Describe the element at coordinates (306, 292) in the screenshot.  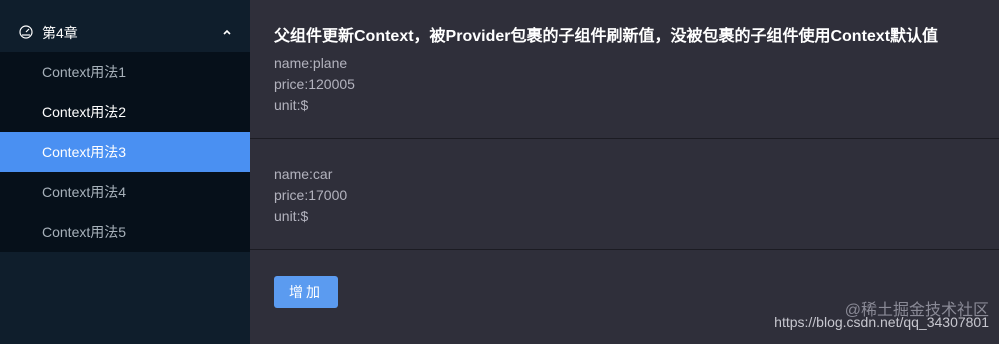
I see `add-button: 增加` at that location.